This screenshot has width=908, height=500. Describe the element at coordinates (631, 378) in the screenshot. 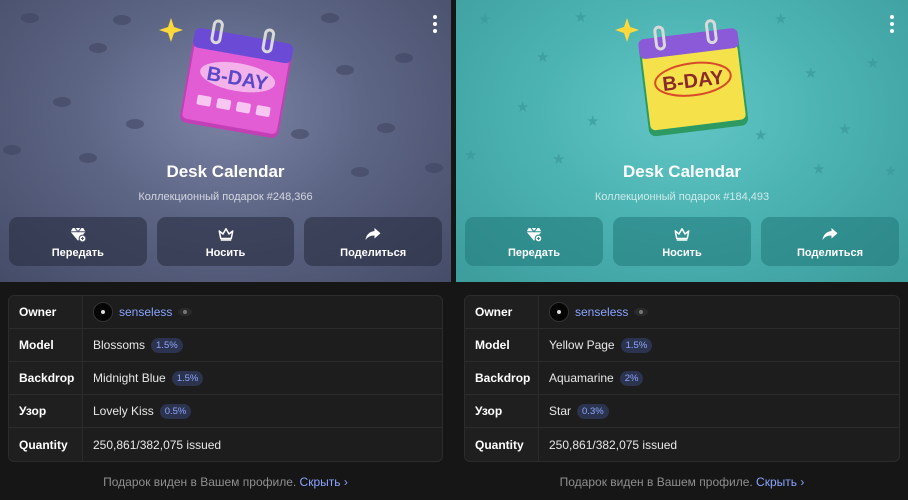

I see `backdrop-rarity-badge: 2%` at that location.